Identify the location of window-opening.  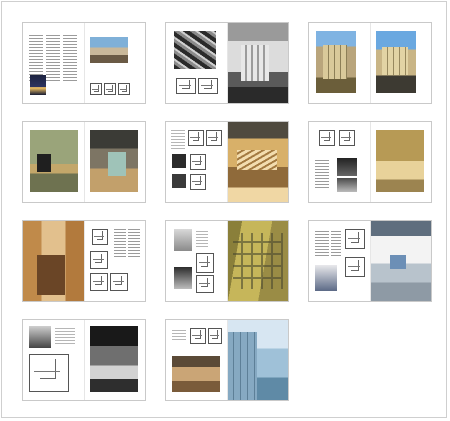
(44, 163).